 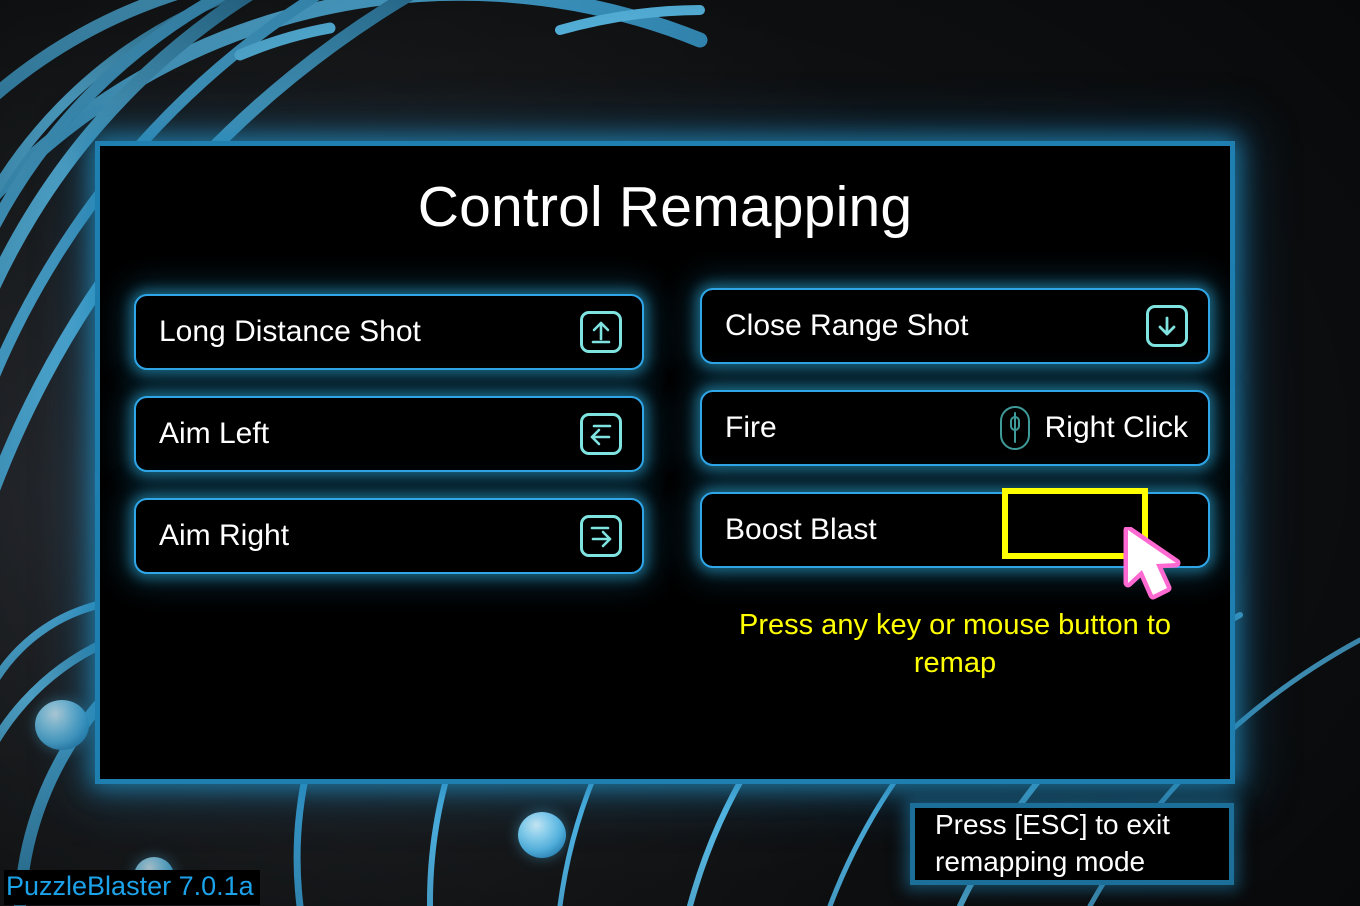 I want to click on binding-action-label: Close Range Shot, so click(x=847, y=325).